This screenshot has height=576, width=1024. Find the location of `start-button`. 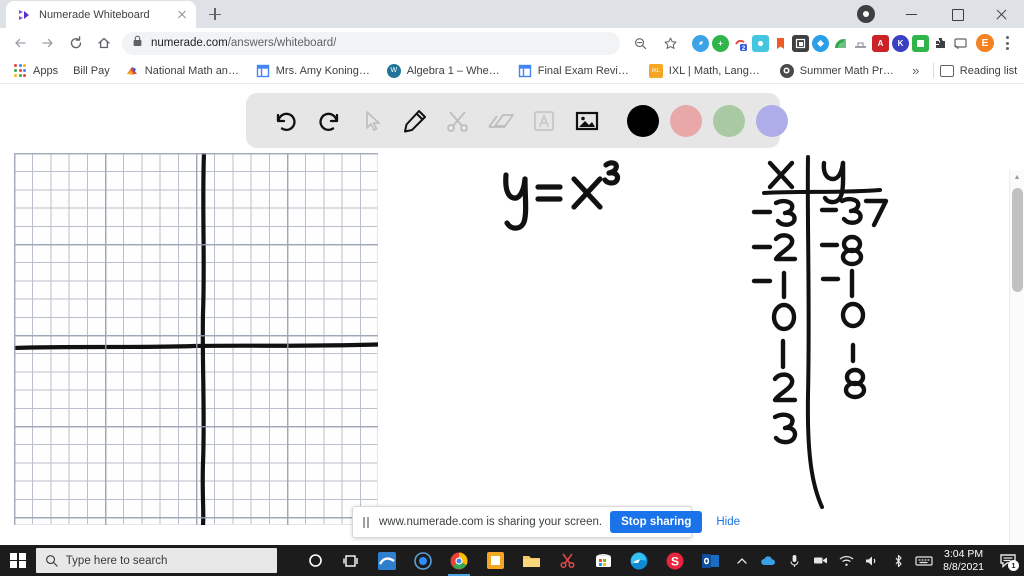

start-button is located at coordinates (18, 560).